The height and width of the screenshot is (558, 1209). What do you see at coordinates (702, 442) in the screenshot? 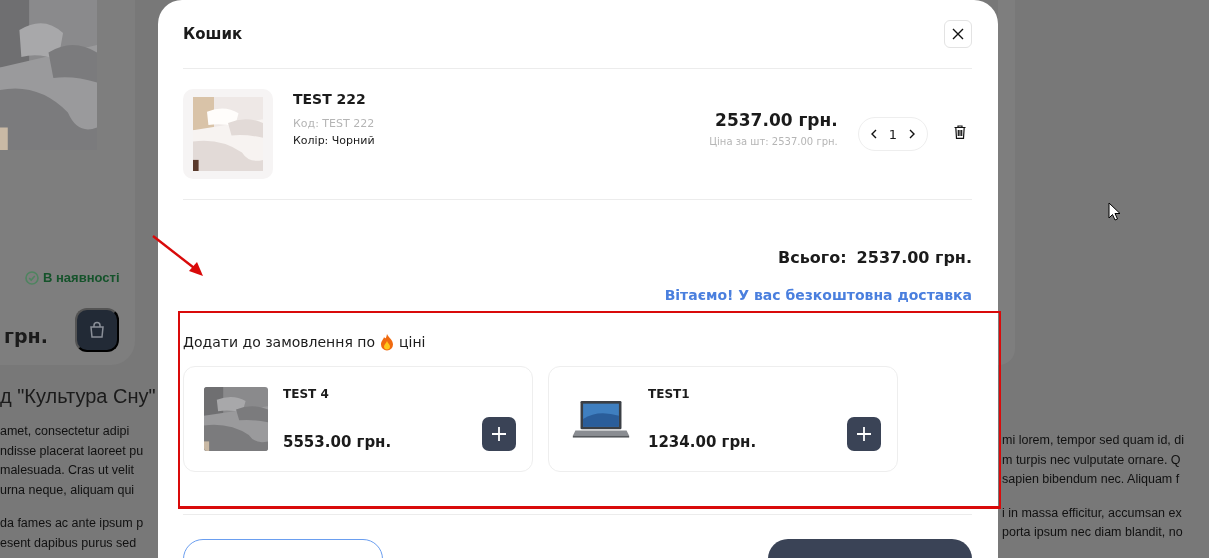
I see `product-price: 1234.00 грн.` at bounding box center [702, 442].